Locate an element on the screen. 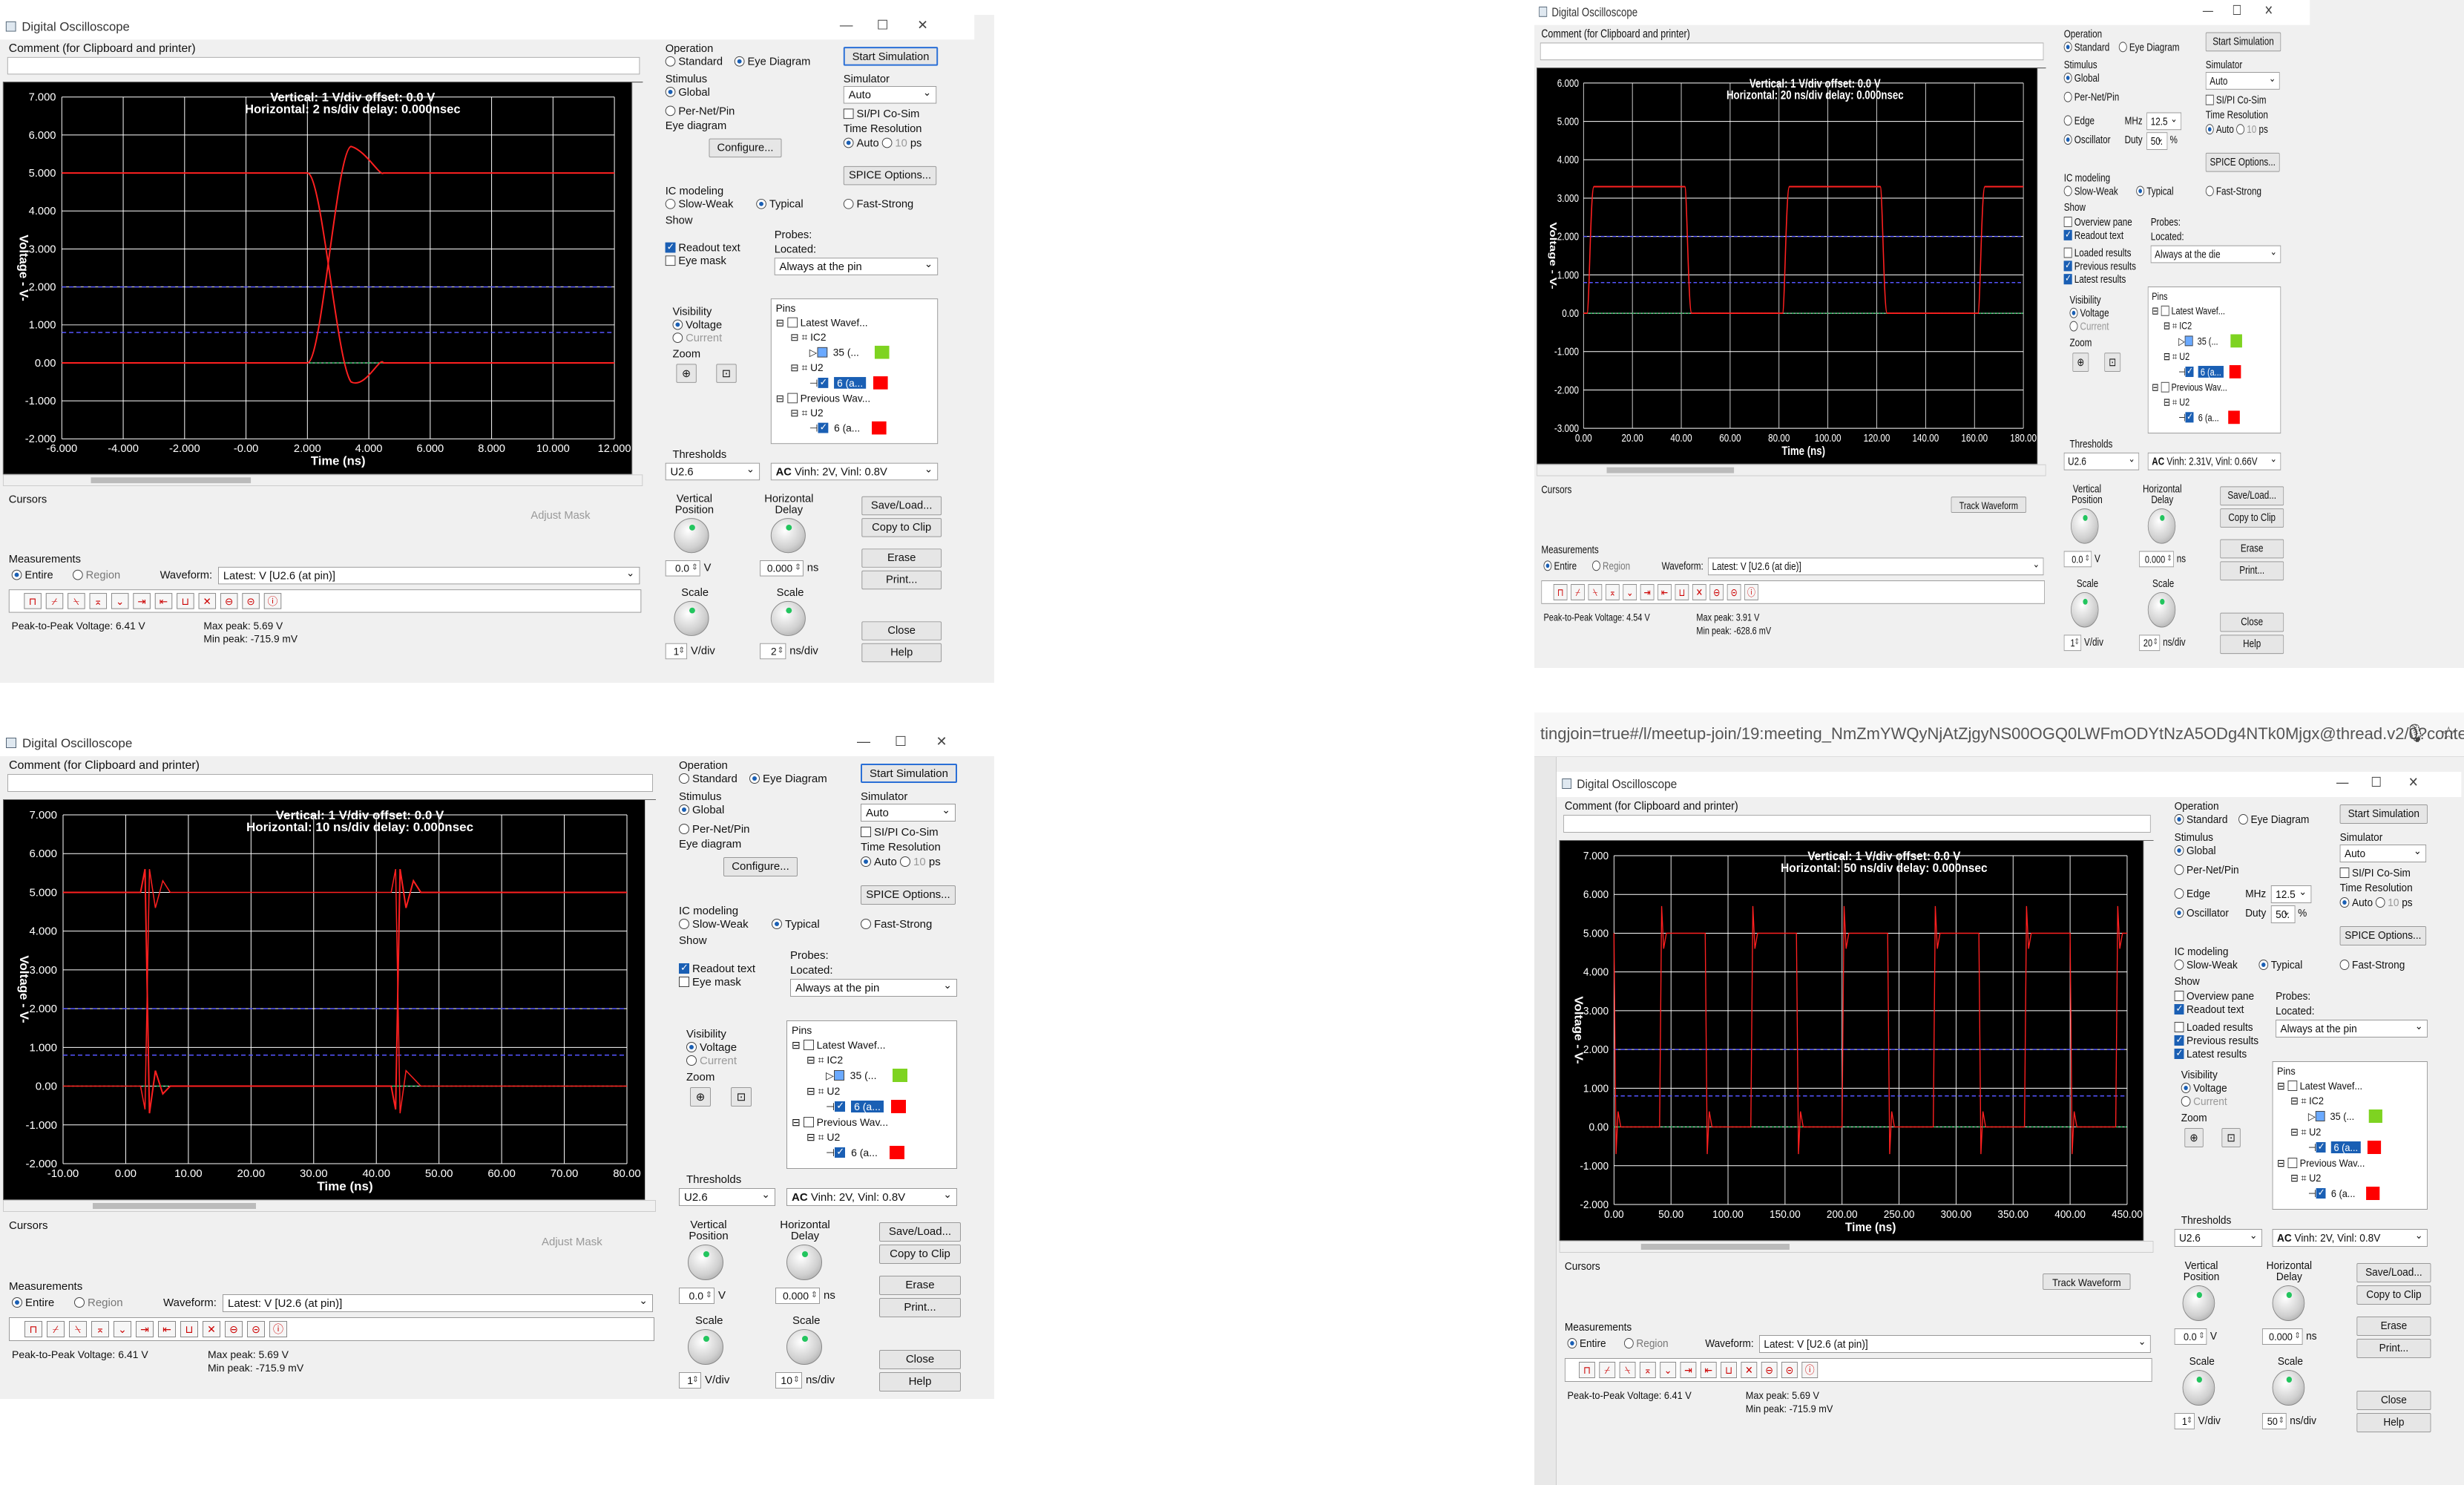 The width and height of the screenshot is (2464, 1485). sipi-checkbox: SI/PI Co-Sim is located at coordinates (2235, 101).